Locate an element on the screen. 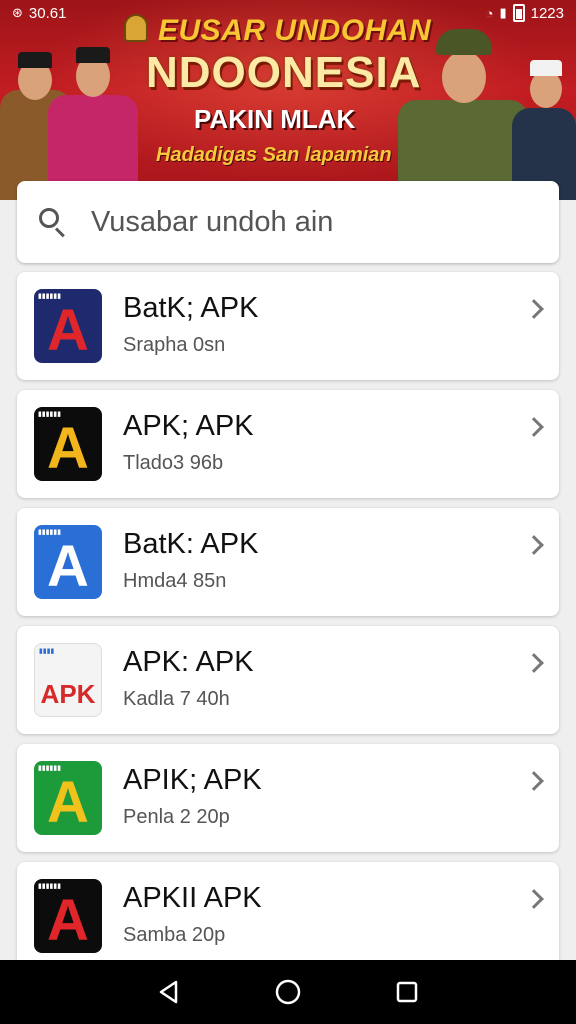  app-subtitle: Kadla 7 40h is located at coordinates (176, 699).